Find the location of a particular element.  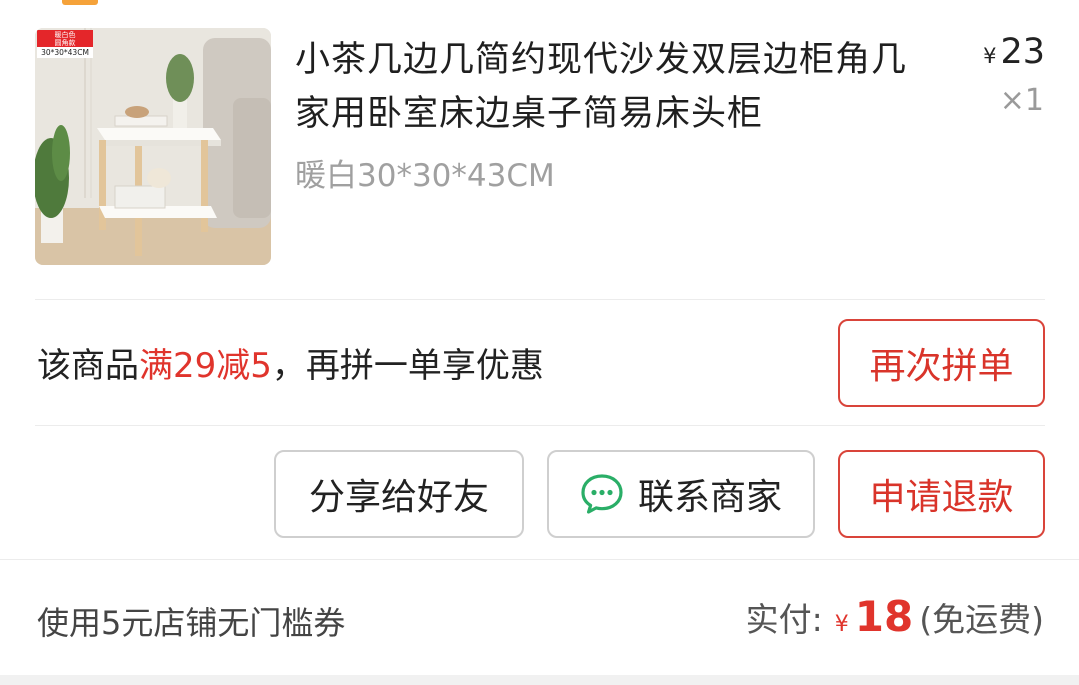

promo-suffix: ，再拼一单享优惠 is located at coordinates (407, 366).